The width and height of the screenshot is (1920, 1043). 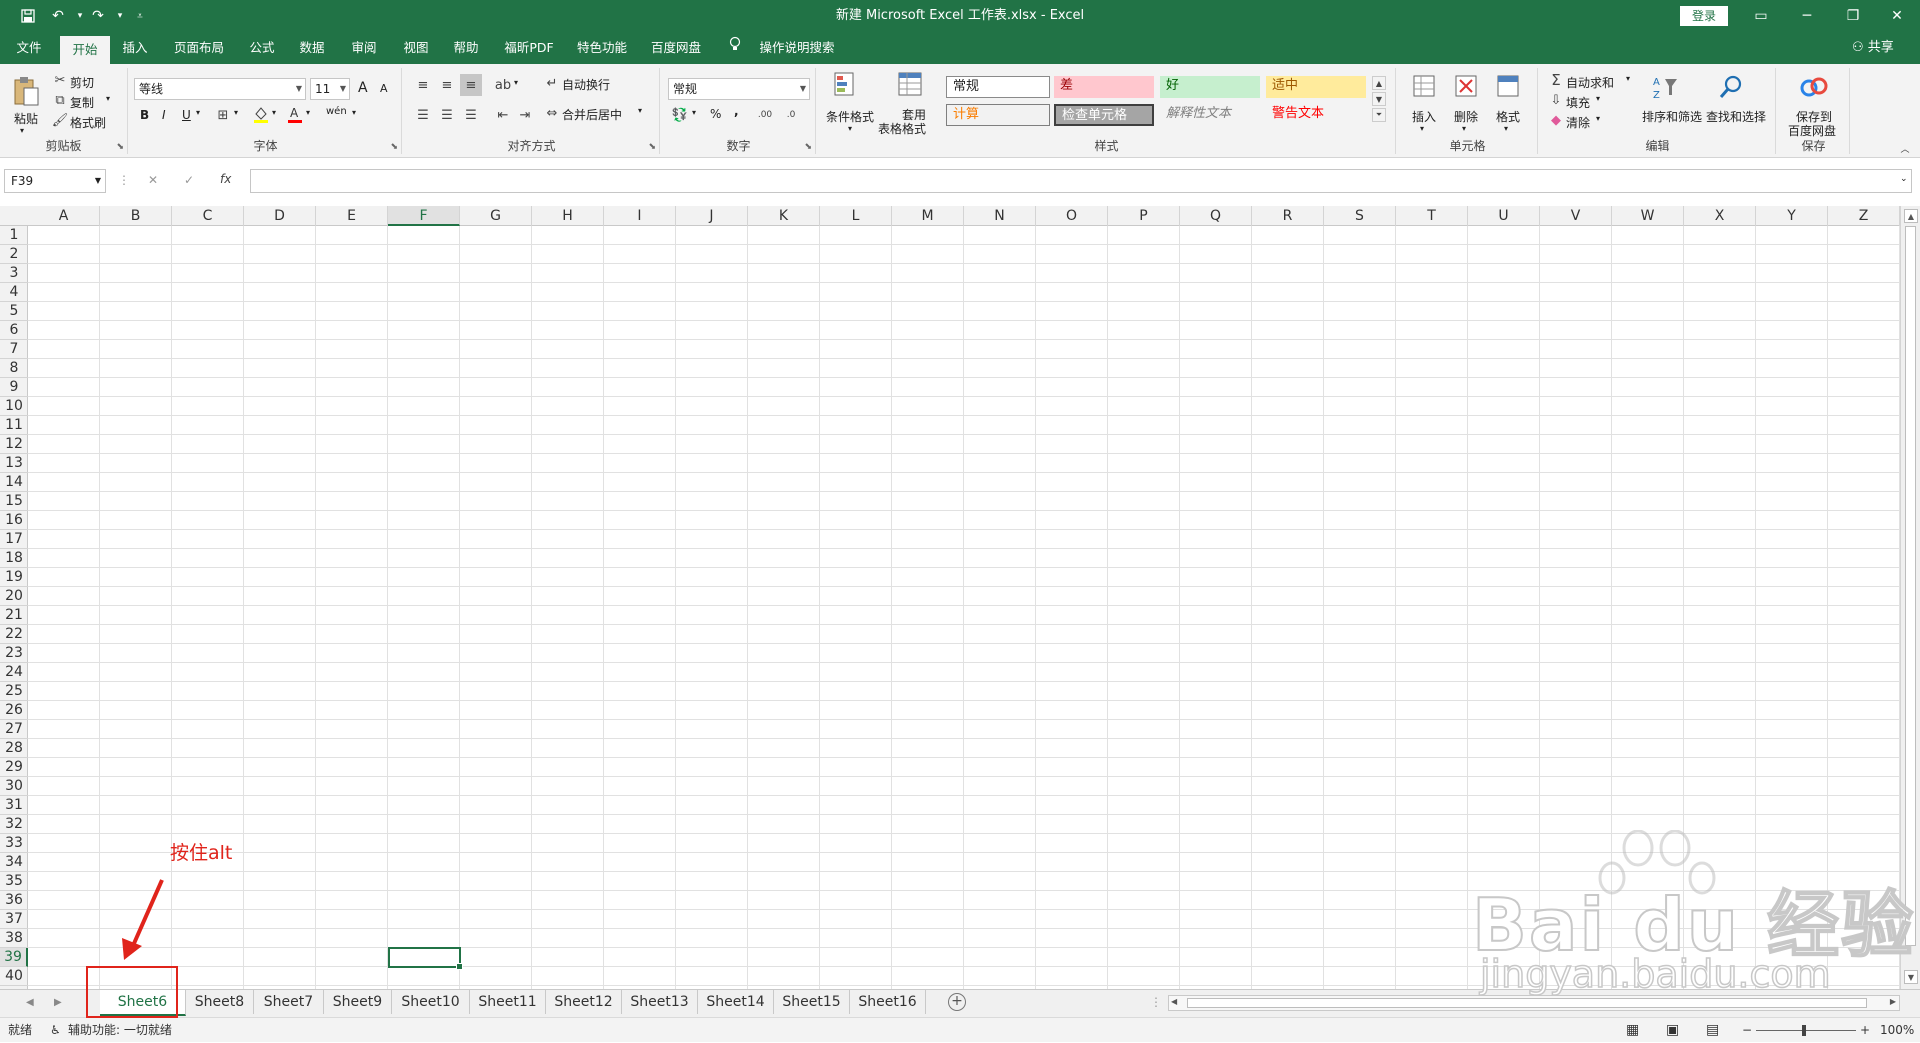 I want to click on format-cells-button: 格式, so click(x=1508, y=116).